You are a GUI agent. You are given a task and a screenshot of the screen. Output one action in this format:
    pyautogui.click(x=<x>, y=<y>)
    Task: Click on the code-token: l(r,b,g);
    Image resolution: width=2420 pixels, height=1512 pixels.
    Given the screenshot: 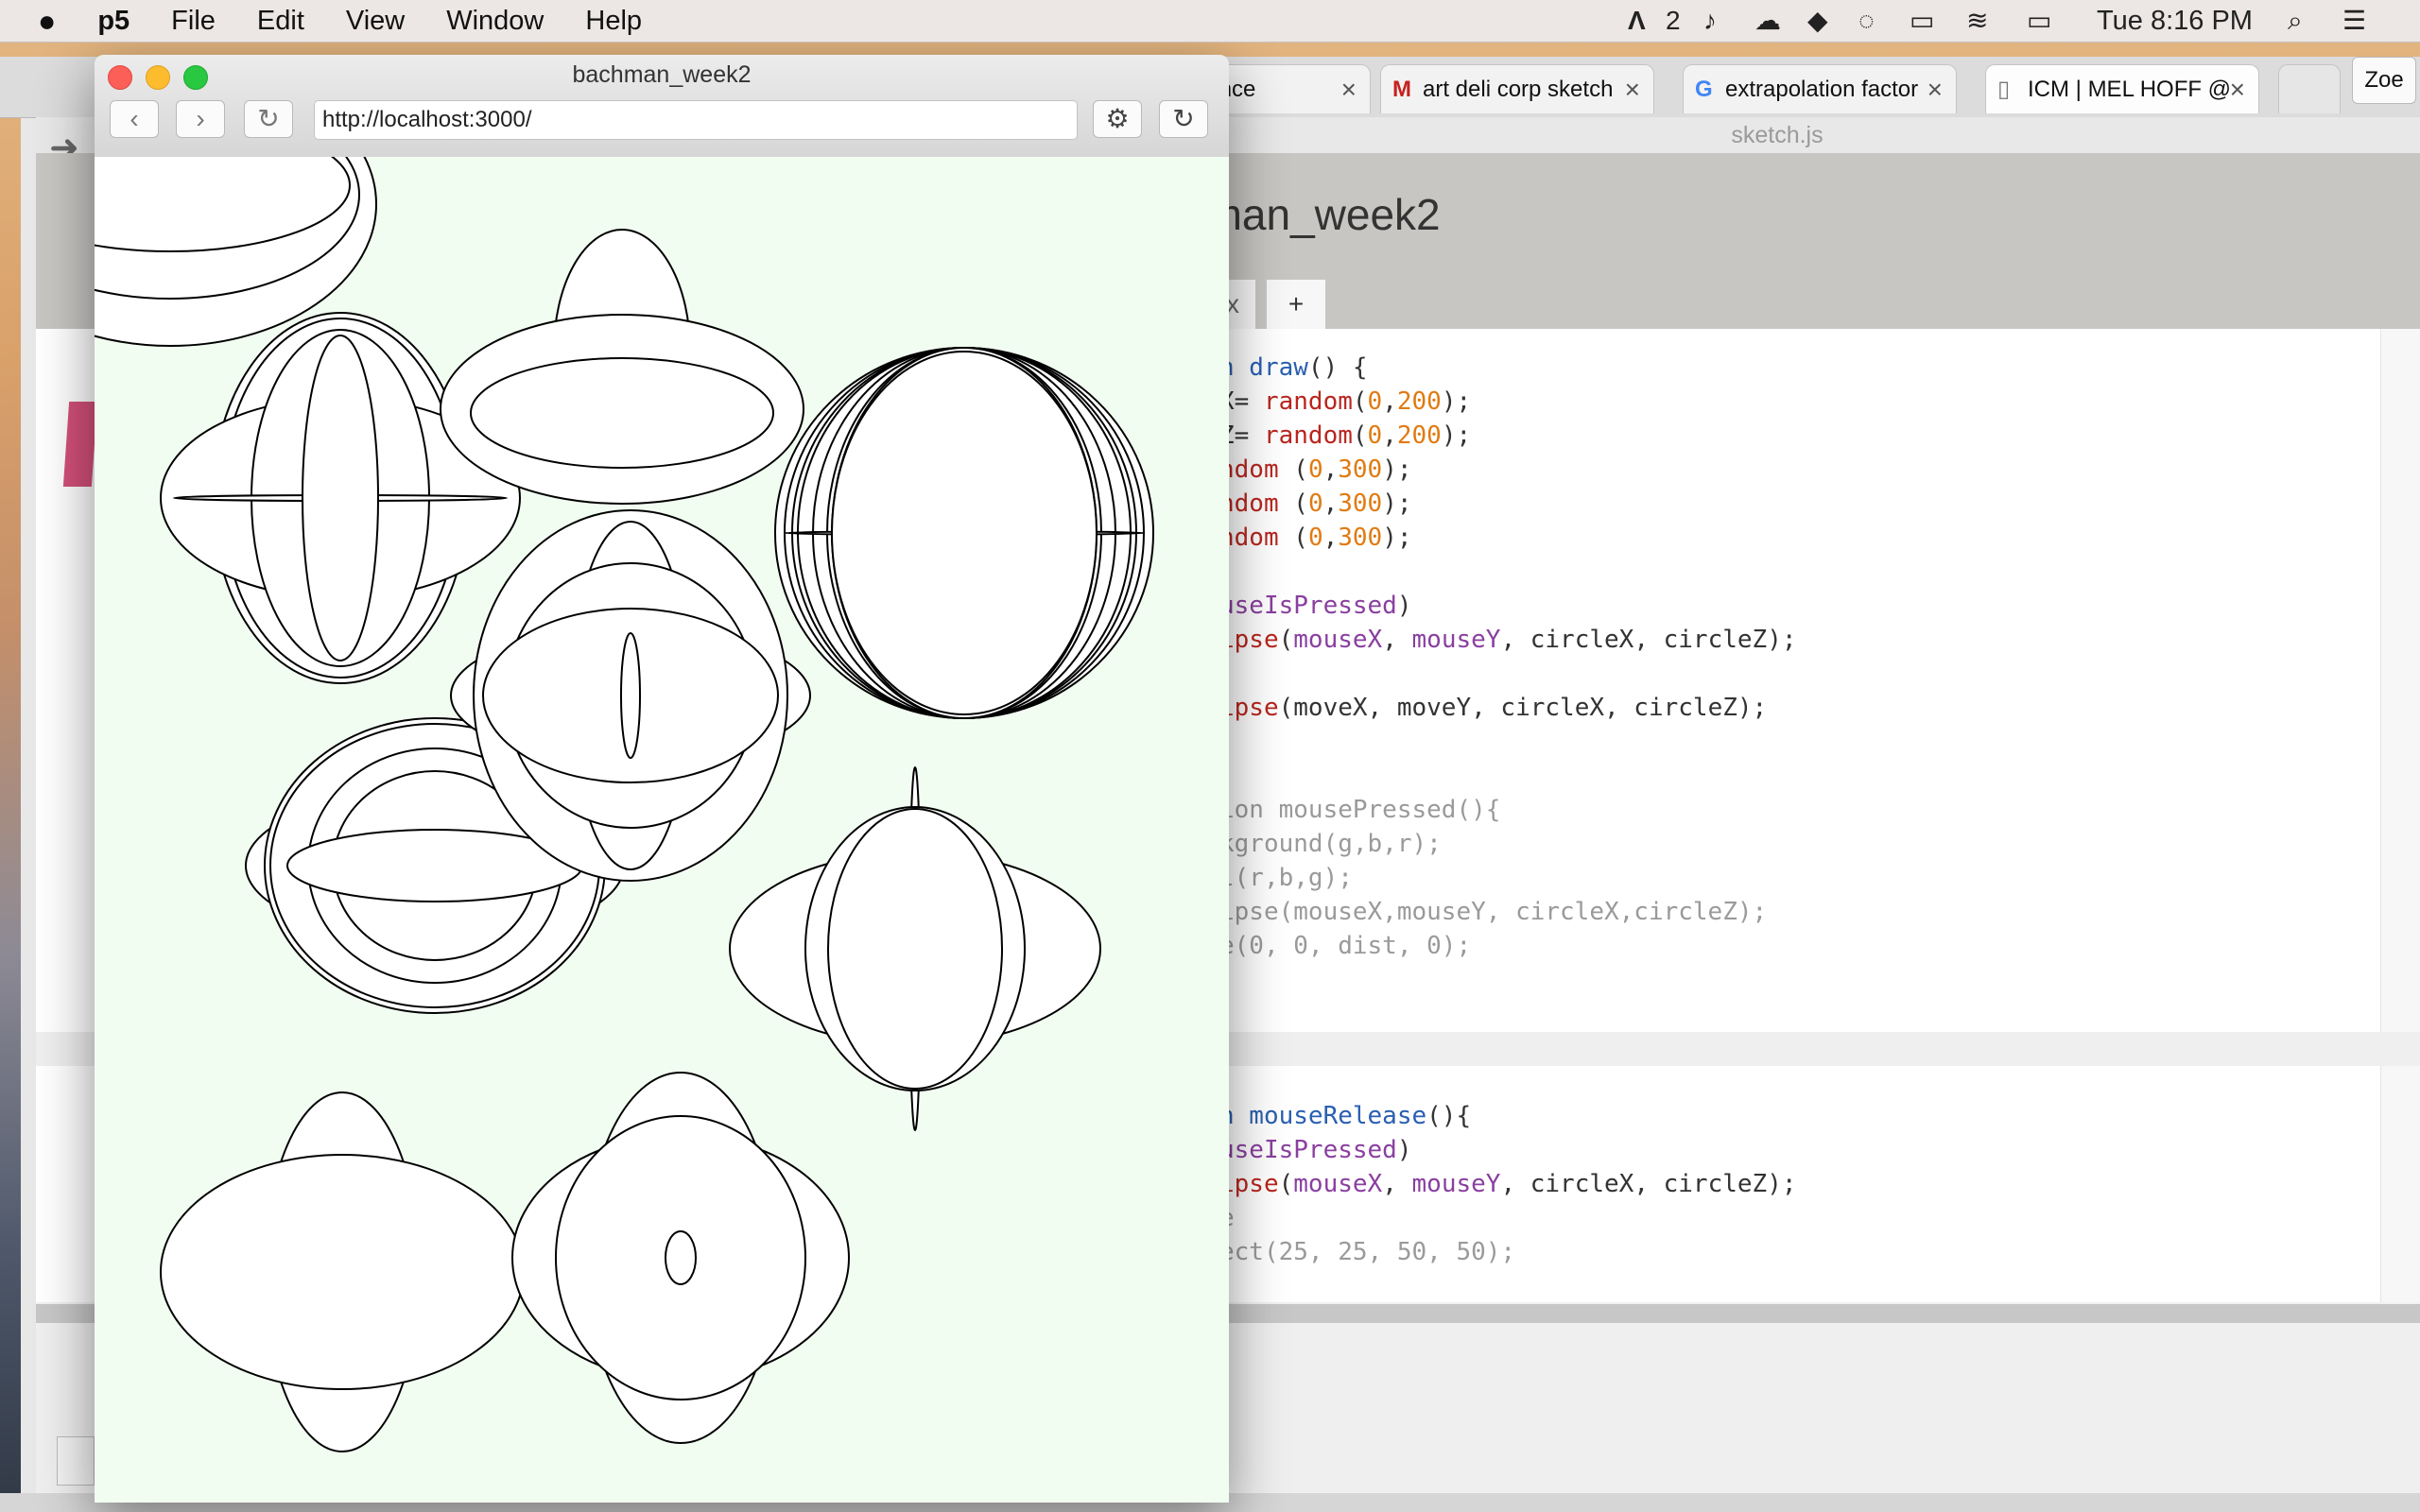 What is the action you would take?
    pyautogui.click(x=1286, y=878)
    